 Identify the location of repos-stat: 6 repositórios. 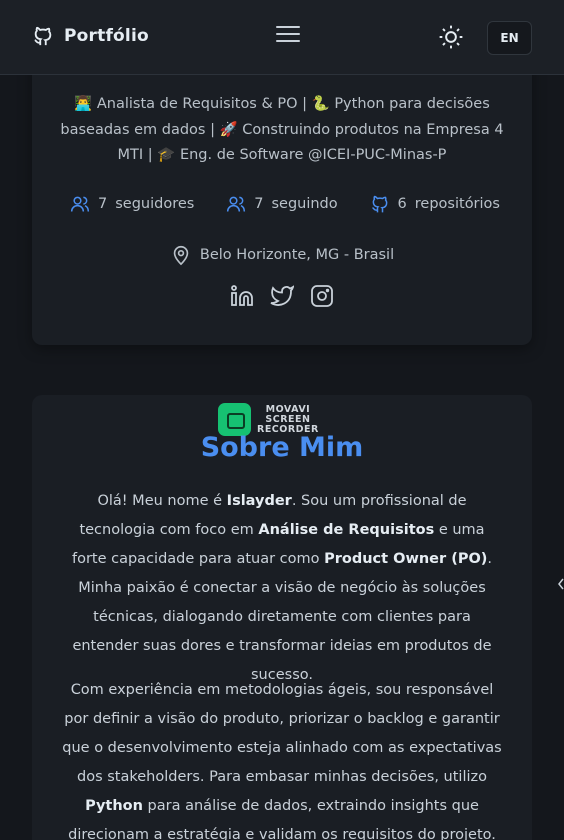
(435, 204).